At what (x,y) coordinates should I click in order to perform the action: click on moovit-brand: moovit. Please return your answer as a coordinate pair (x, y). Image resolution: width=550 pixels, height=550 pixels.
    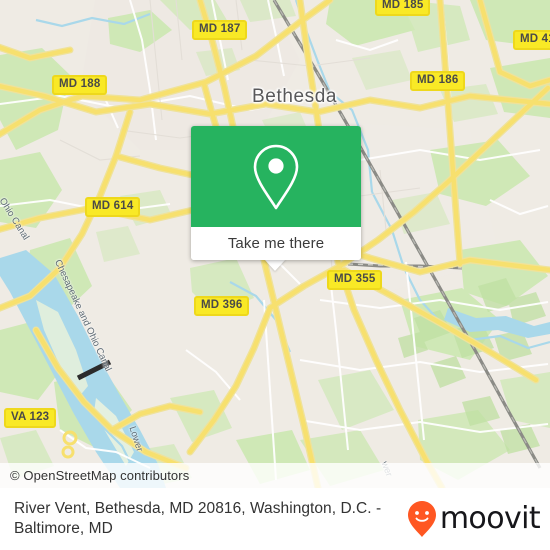
    Looking at the image, I should click on (474, 519).